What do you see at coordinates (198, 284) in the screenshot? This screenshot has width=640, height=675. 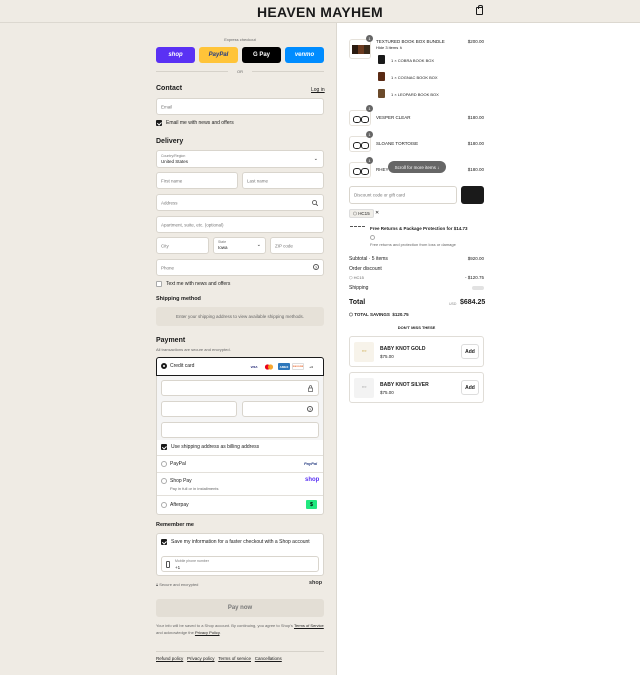 I see `text-news-label: Text me with news and offers` at bounding box center [198, 284].